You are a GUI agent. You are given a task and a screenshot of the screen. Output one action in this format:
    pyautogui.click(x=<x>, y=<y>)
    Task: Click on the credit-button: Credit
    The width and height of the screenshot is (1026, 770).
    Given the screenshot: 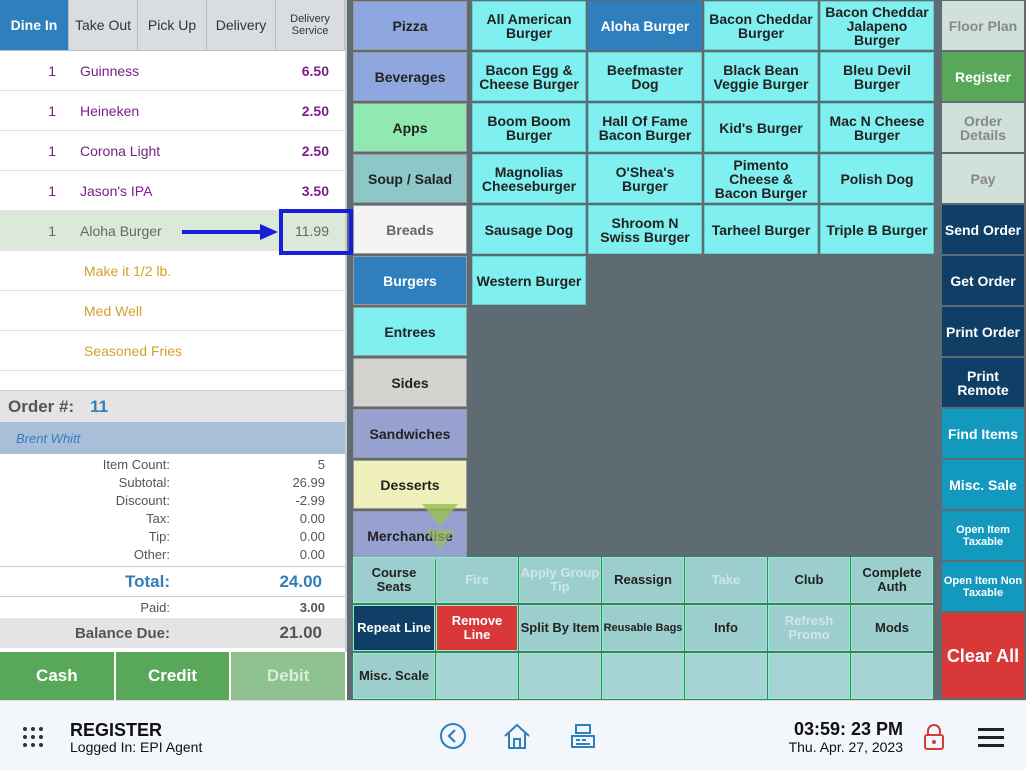 What is the action you would take?
    pyautogui.click(x=173, y=676)
    